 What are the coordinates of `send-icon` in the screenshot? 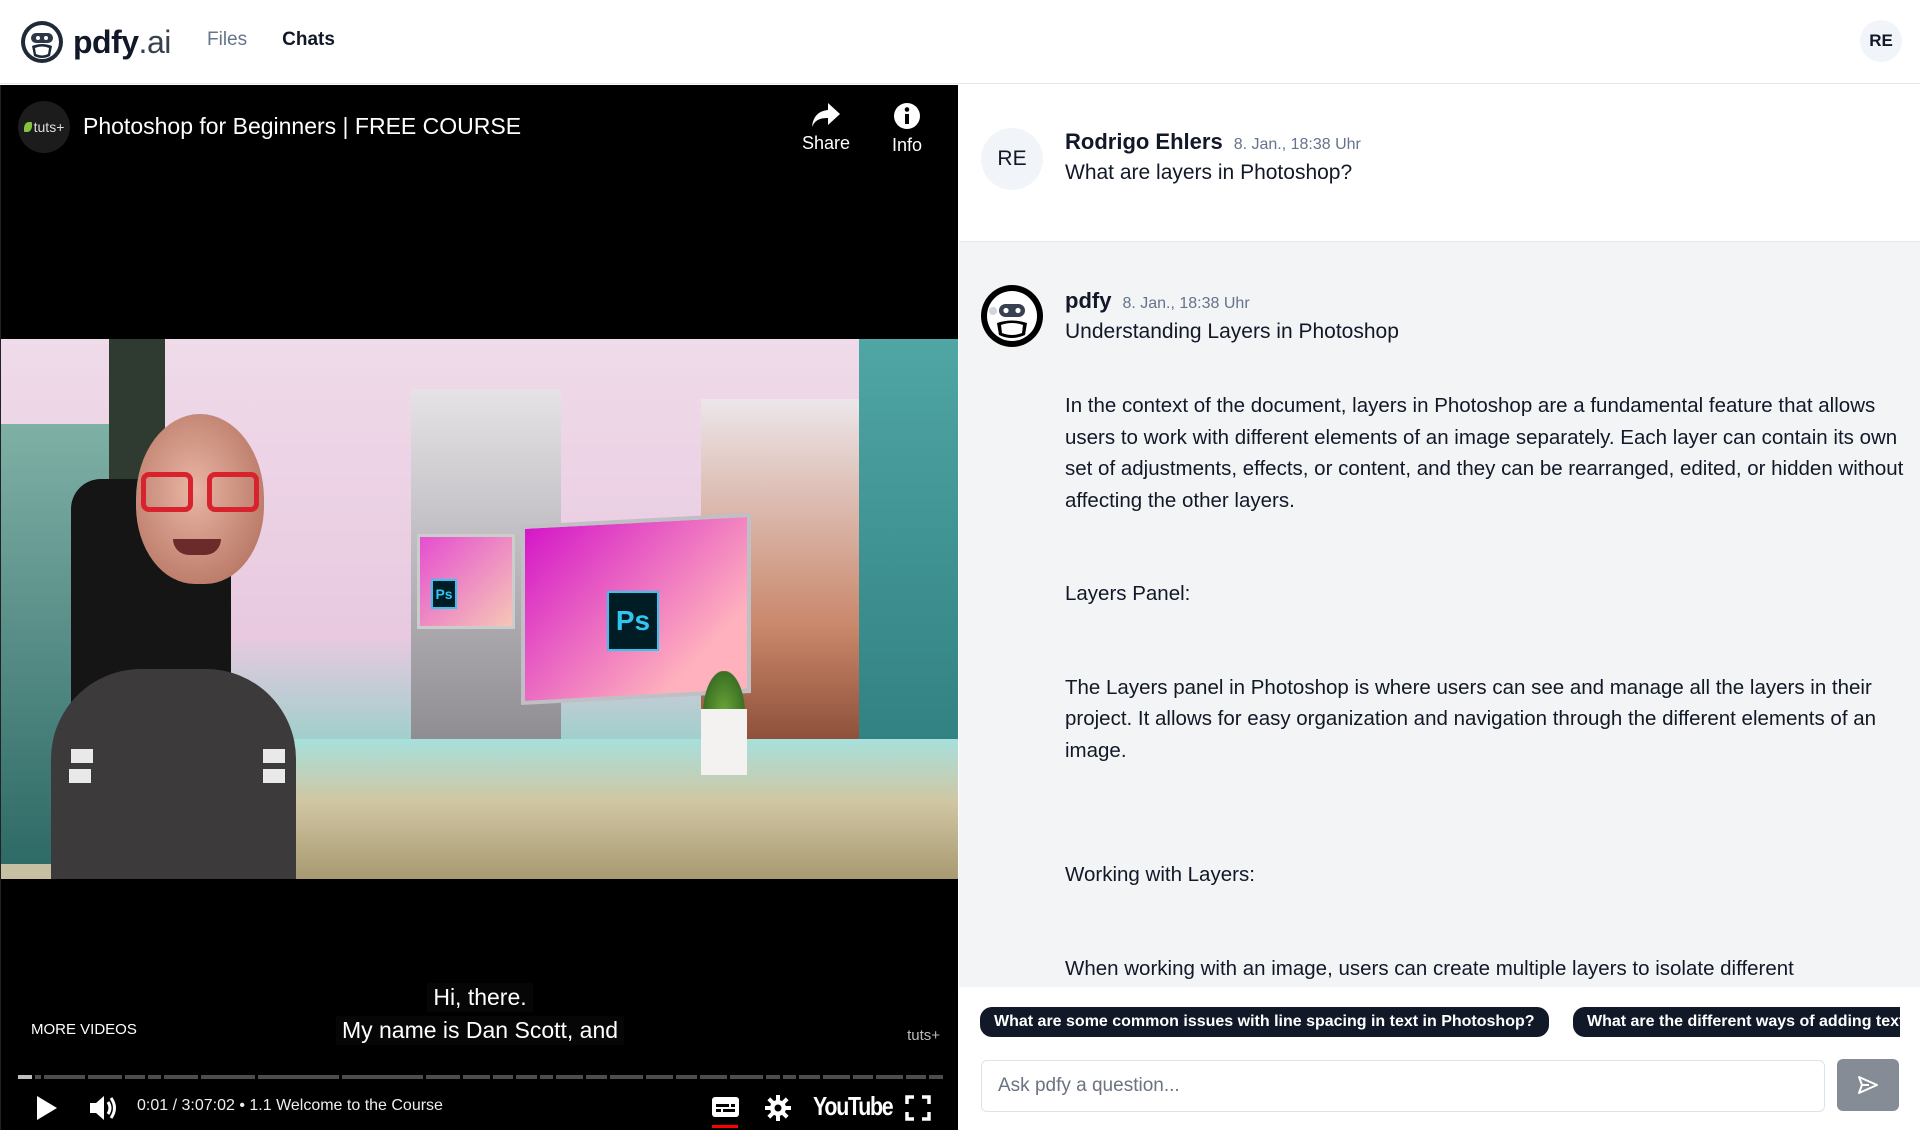 It's located at (1868, 1085).